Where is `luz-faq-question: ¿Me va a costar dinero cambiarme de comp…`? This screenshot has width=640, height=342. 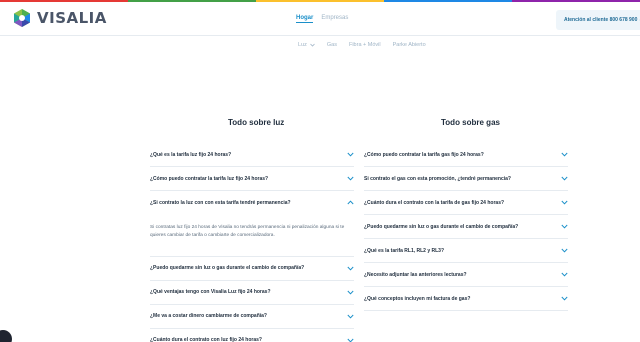
luz-faq-question: ¿Me va a costar dinero cambiarme de comp… is located at coordinates (252, 316).